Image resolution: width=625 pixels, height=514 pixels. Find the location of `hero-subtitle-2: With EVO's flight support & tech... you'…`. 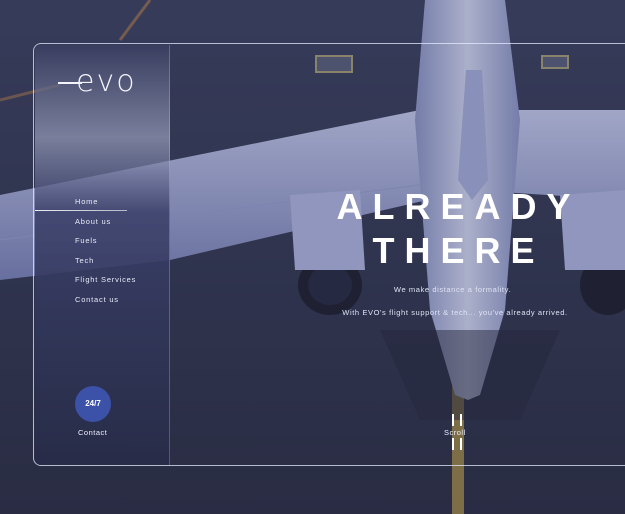

hero-subtitle-2: With EVO's flight support & tech... you'… is located at coordinates (455, 312).